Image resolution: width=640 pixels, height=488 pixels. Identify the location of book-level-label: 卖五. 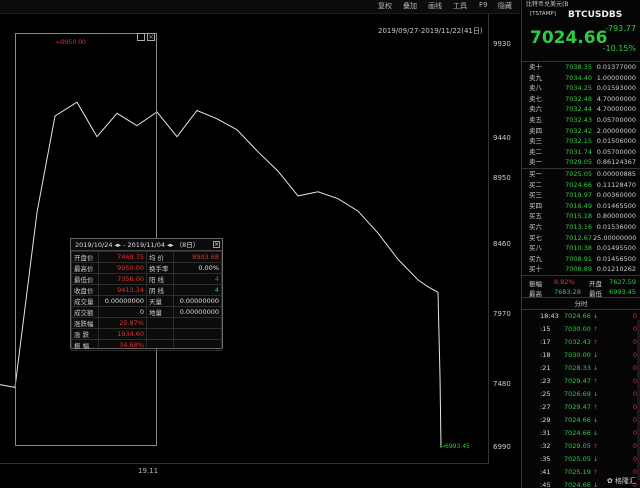
(535, 119).